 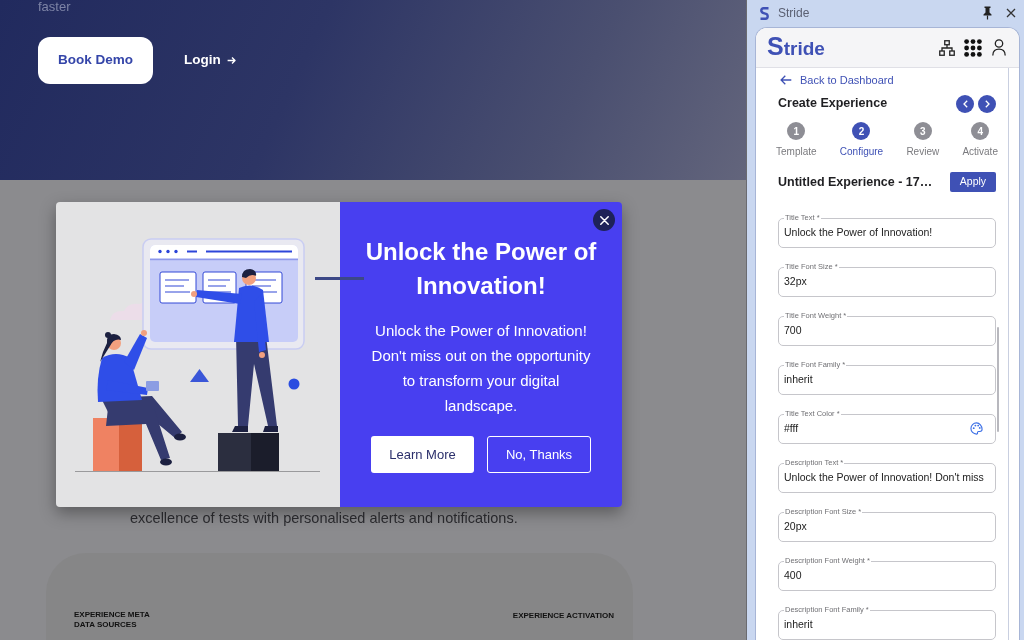 What do you see at coordinates (210, 60) in the screenshot?
I see `login-link: Login` at bounding box center [210, 60].